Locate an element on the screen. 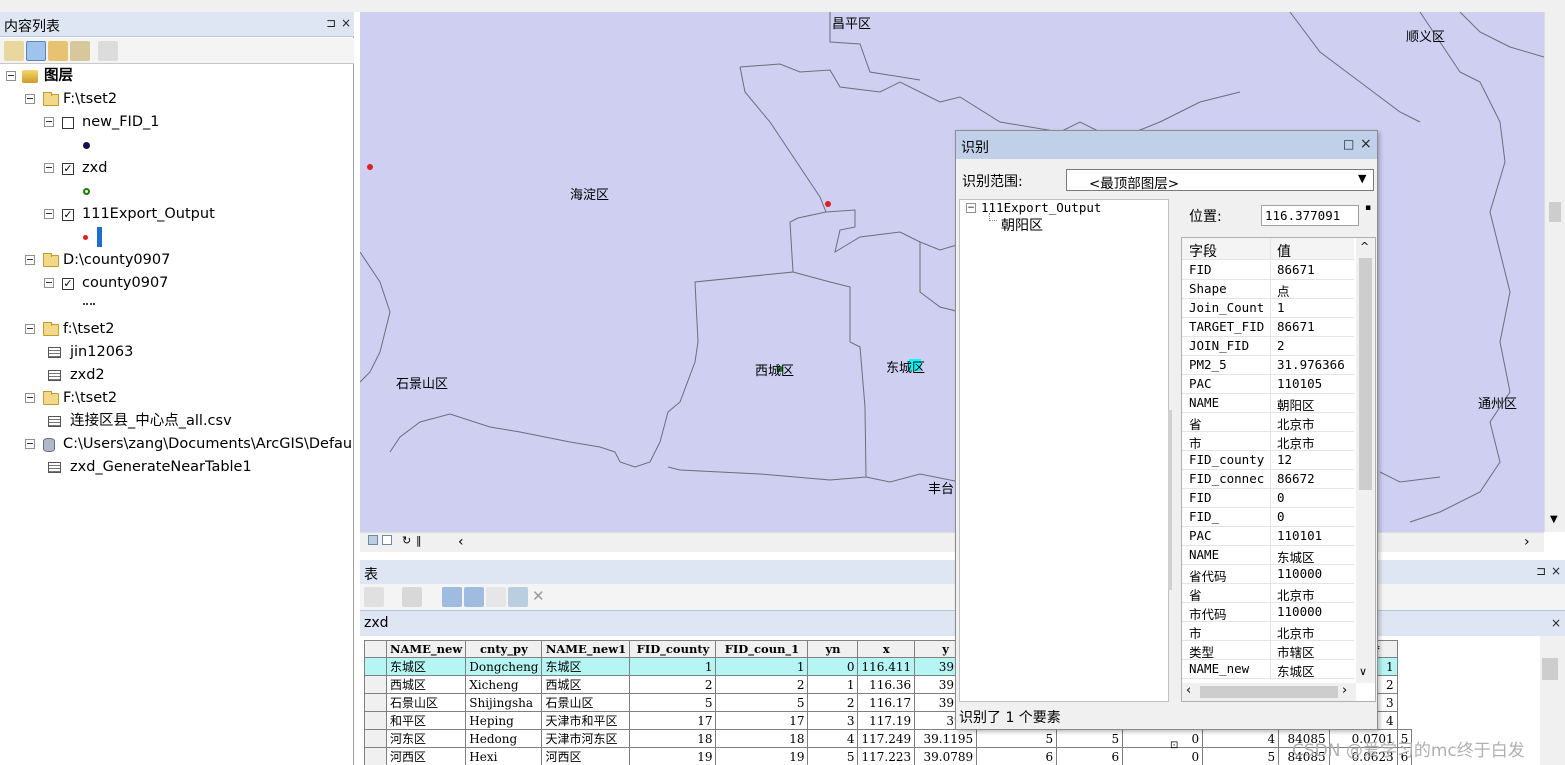  location-dropdown-icon: ▪ is located at coordinates (1368, 208).